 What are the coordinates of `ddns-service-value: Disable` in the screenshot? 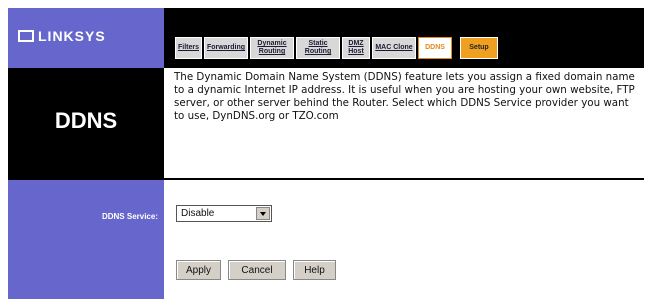 It's located at (198, 213).